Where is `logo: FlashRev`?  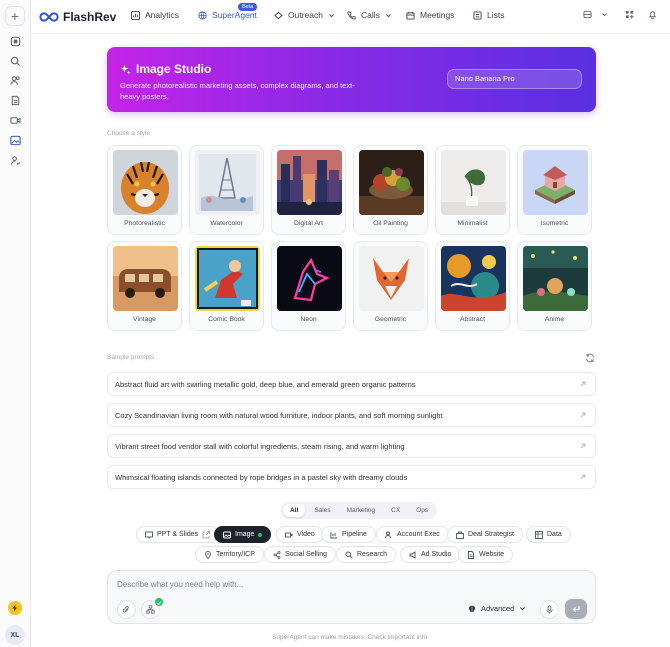 logo: FlashRev is located at coordinates (77, 17).